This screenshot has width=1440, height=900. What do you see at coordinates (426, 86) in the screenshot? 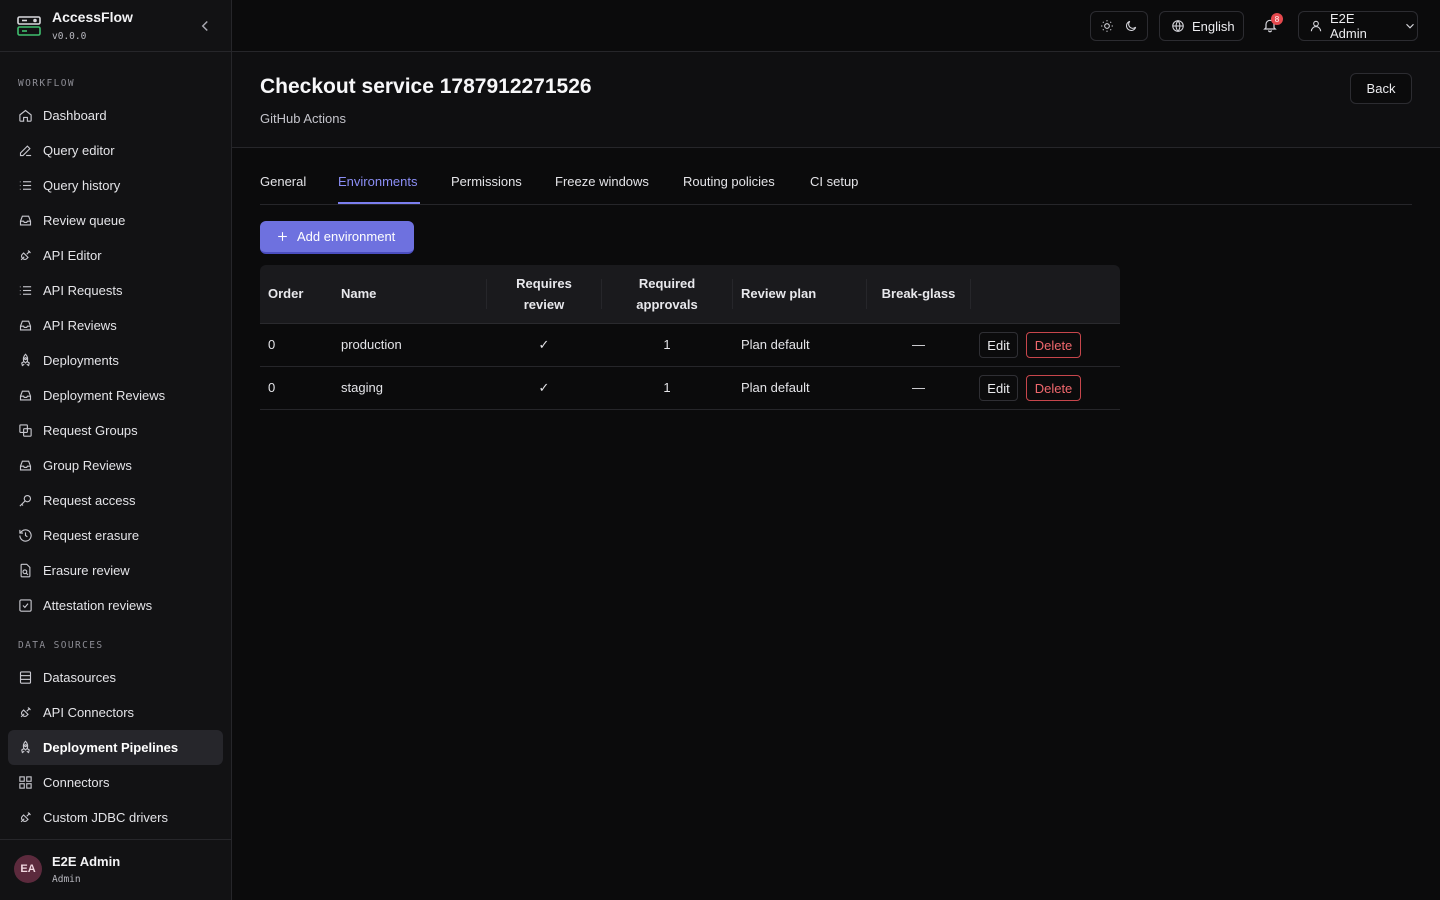
I see `page-title: Checkout service 1787912271526` at bounding box center [426, 86].